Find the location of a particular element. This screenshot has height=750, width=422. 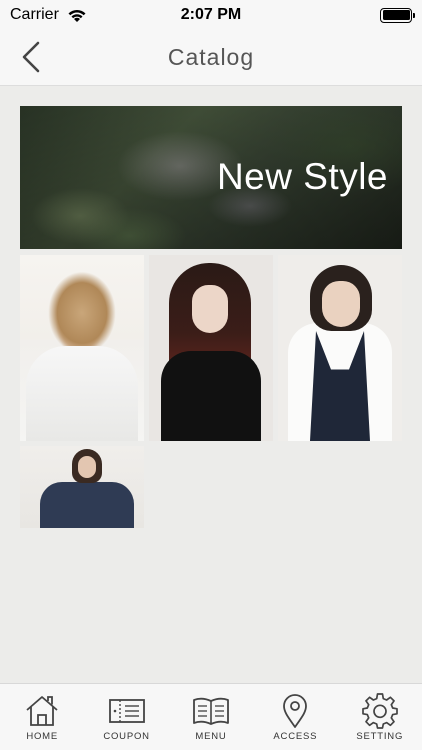

tab-coupon: COUPON is located at coordinates (127, 713).